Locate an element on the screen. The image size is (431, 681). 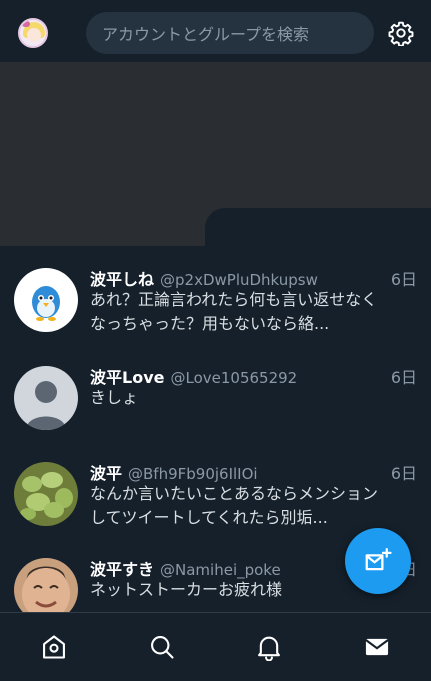
user-handle: @Namihei_poke is located at coordinates (220, 570).